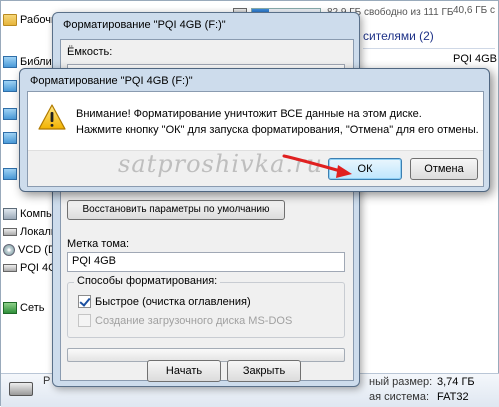 The image size is (499, 407). Describe the element at coordinates (147, 281) in the screenshot. I see `format-methods-legend: Способы форматирования:` at that location.